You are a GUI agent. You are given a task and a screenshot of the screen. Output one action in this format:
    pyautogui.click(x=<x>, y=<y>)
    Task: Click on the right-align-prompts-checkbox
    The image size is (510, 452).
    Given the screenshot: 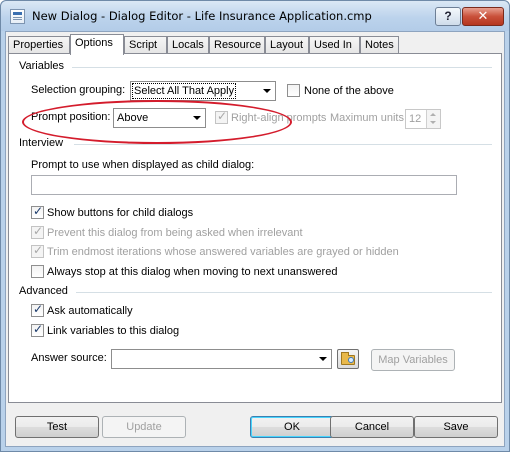 What is the action you would take?
    pyautogui.click(x=221, y=116)
    